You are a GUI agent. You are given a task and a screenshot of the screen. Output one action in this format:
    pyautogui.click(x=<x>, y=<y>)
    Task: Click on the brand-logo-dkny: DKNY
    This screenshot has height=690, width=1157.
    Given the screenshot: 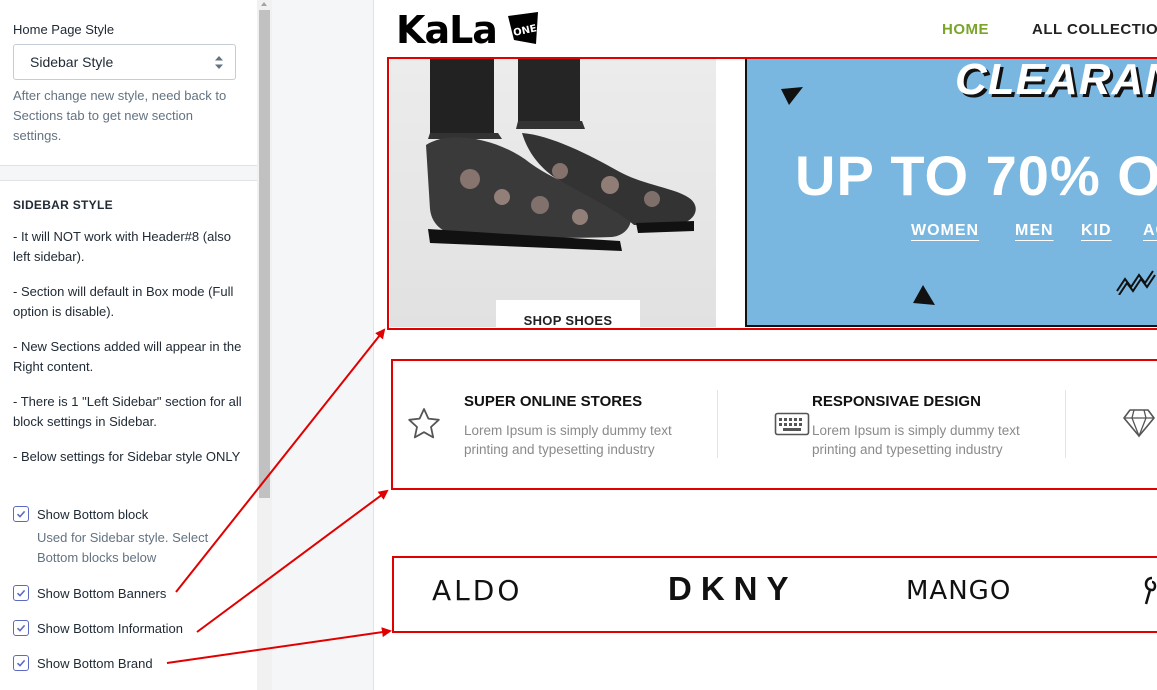 What is the action you would take?
    pyautogui.click(x=733, y=589)
    